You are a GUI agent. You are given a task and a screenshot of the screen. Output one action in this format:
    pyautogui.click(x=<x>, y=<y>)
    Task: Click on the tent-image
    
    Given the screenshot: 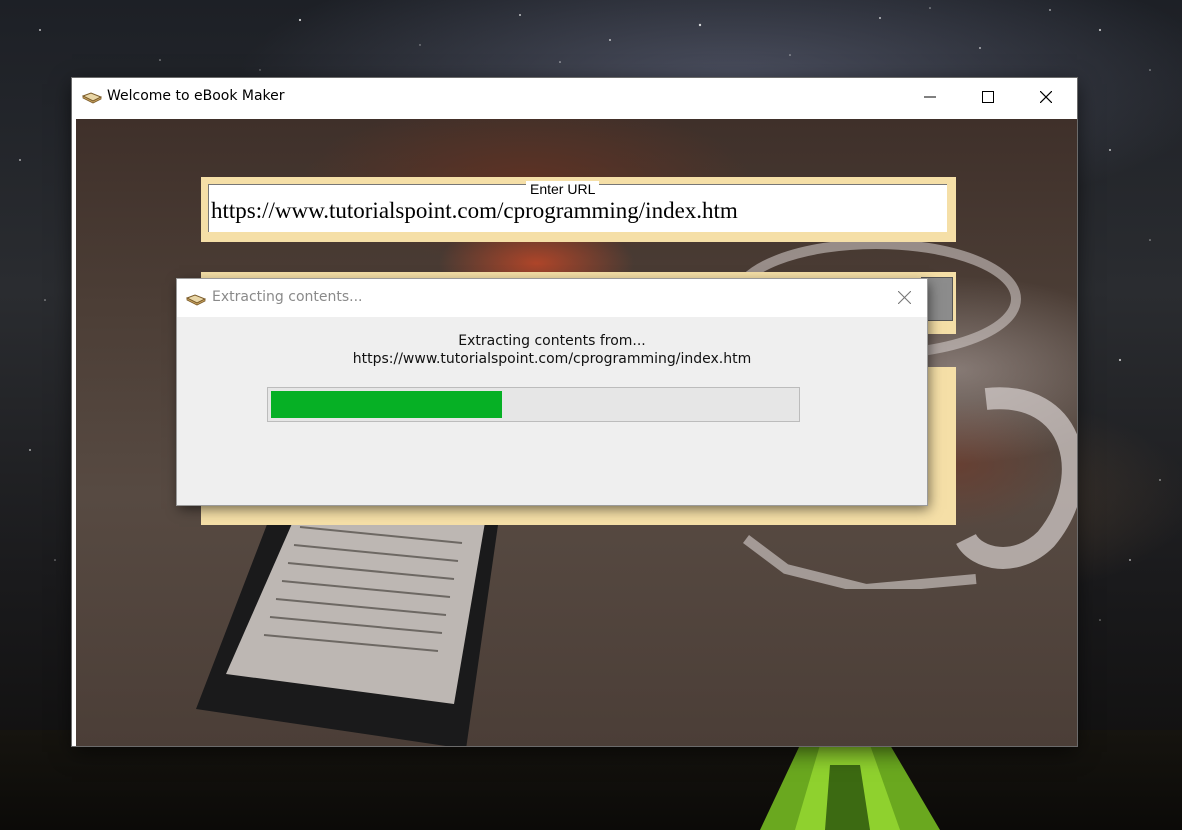 What is the action you would take?
    pyautogui.click(x=850, y=787)
    